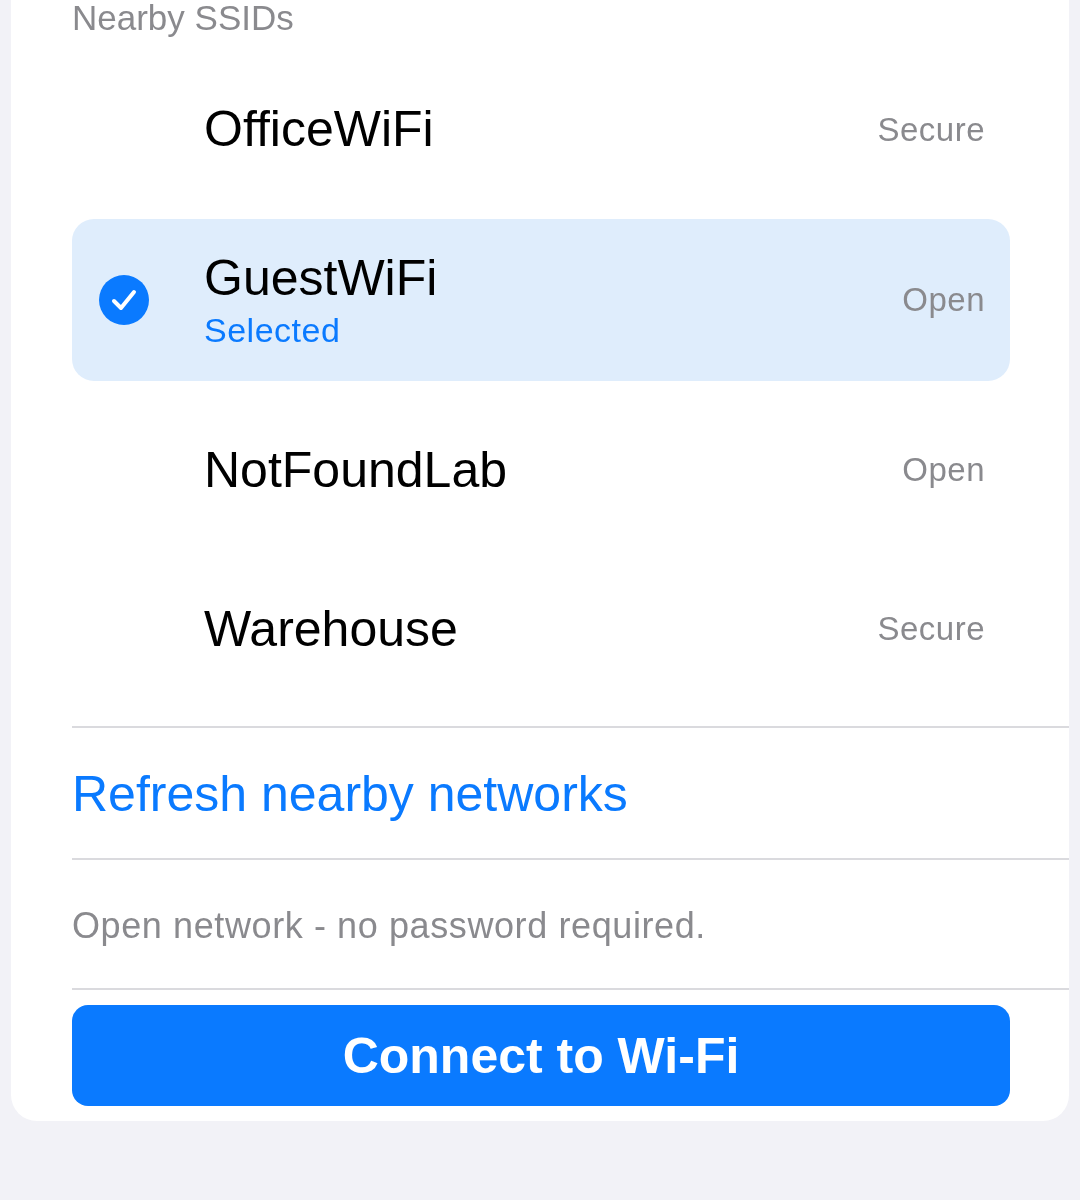 This screenshot has height=1200, width=1080. I want to click on network-name: OfficeWiFi, so click(319, 130).